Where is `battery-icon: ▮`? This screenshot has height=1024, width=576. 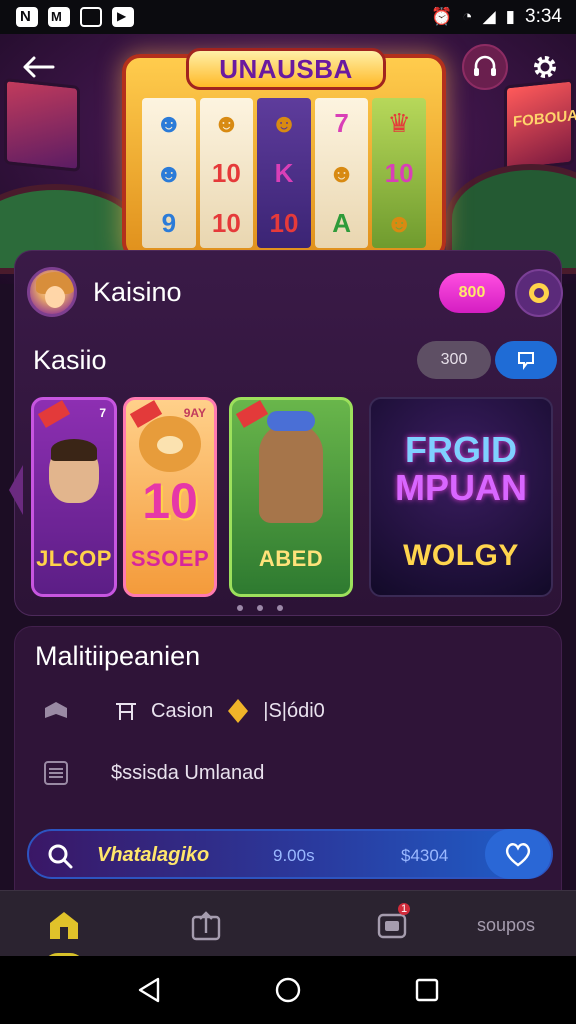 battery-icon: ▮ is located at coordinates (510, 16).